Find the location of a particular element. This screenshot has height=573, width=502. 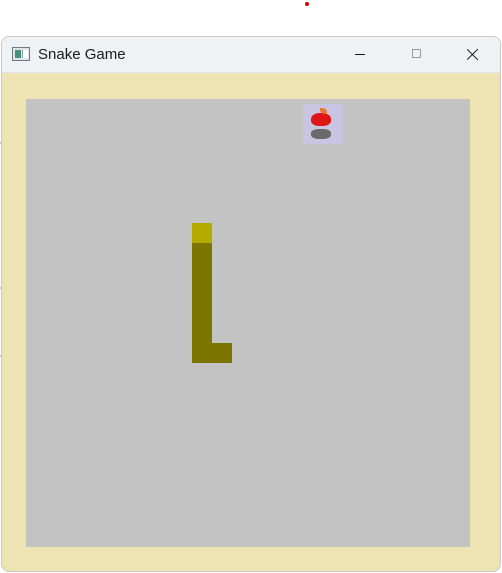

snake-tail is located at coordinates (222, 353).